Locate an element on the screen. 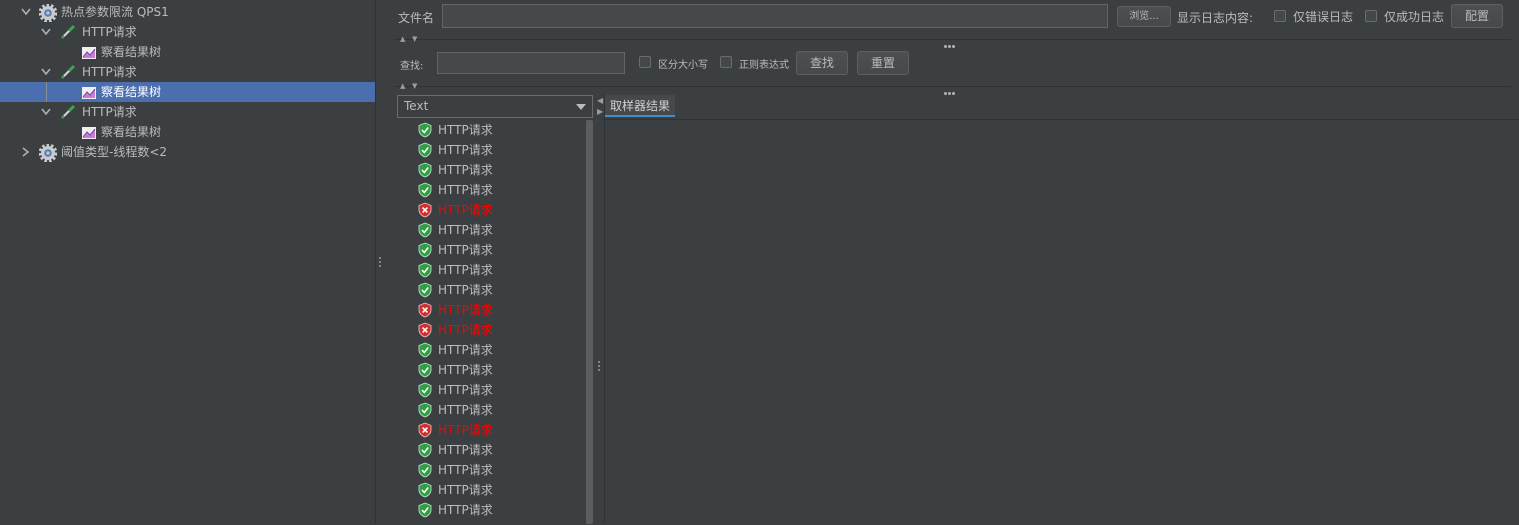  tree-node-hotspot-qps1: 热点参数限流 QPS1 is located at coordinates (187, 12).